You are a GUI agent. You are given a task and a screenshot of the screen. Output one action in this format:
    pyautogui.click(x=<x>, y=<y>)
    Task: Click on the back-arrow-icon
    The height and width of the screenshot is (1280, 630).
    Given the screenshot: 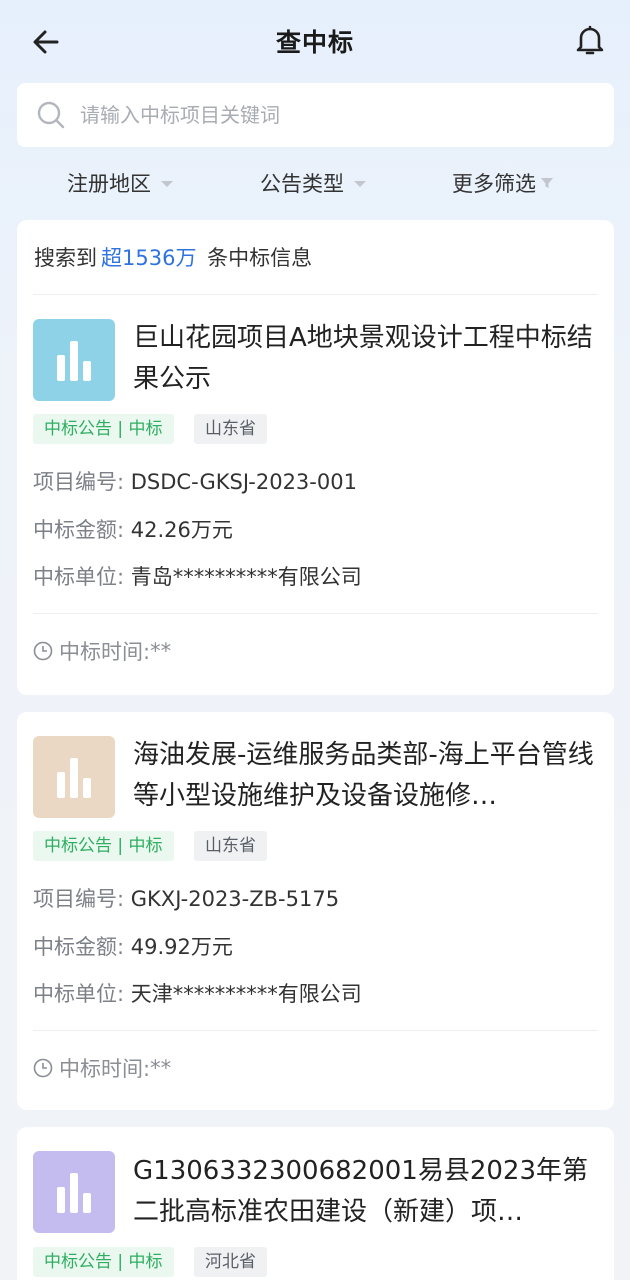 What is the action you would take?
    pyautogui.click(x=46, y=42)
    